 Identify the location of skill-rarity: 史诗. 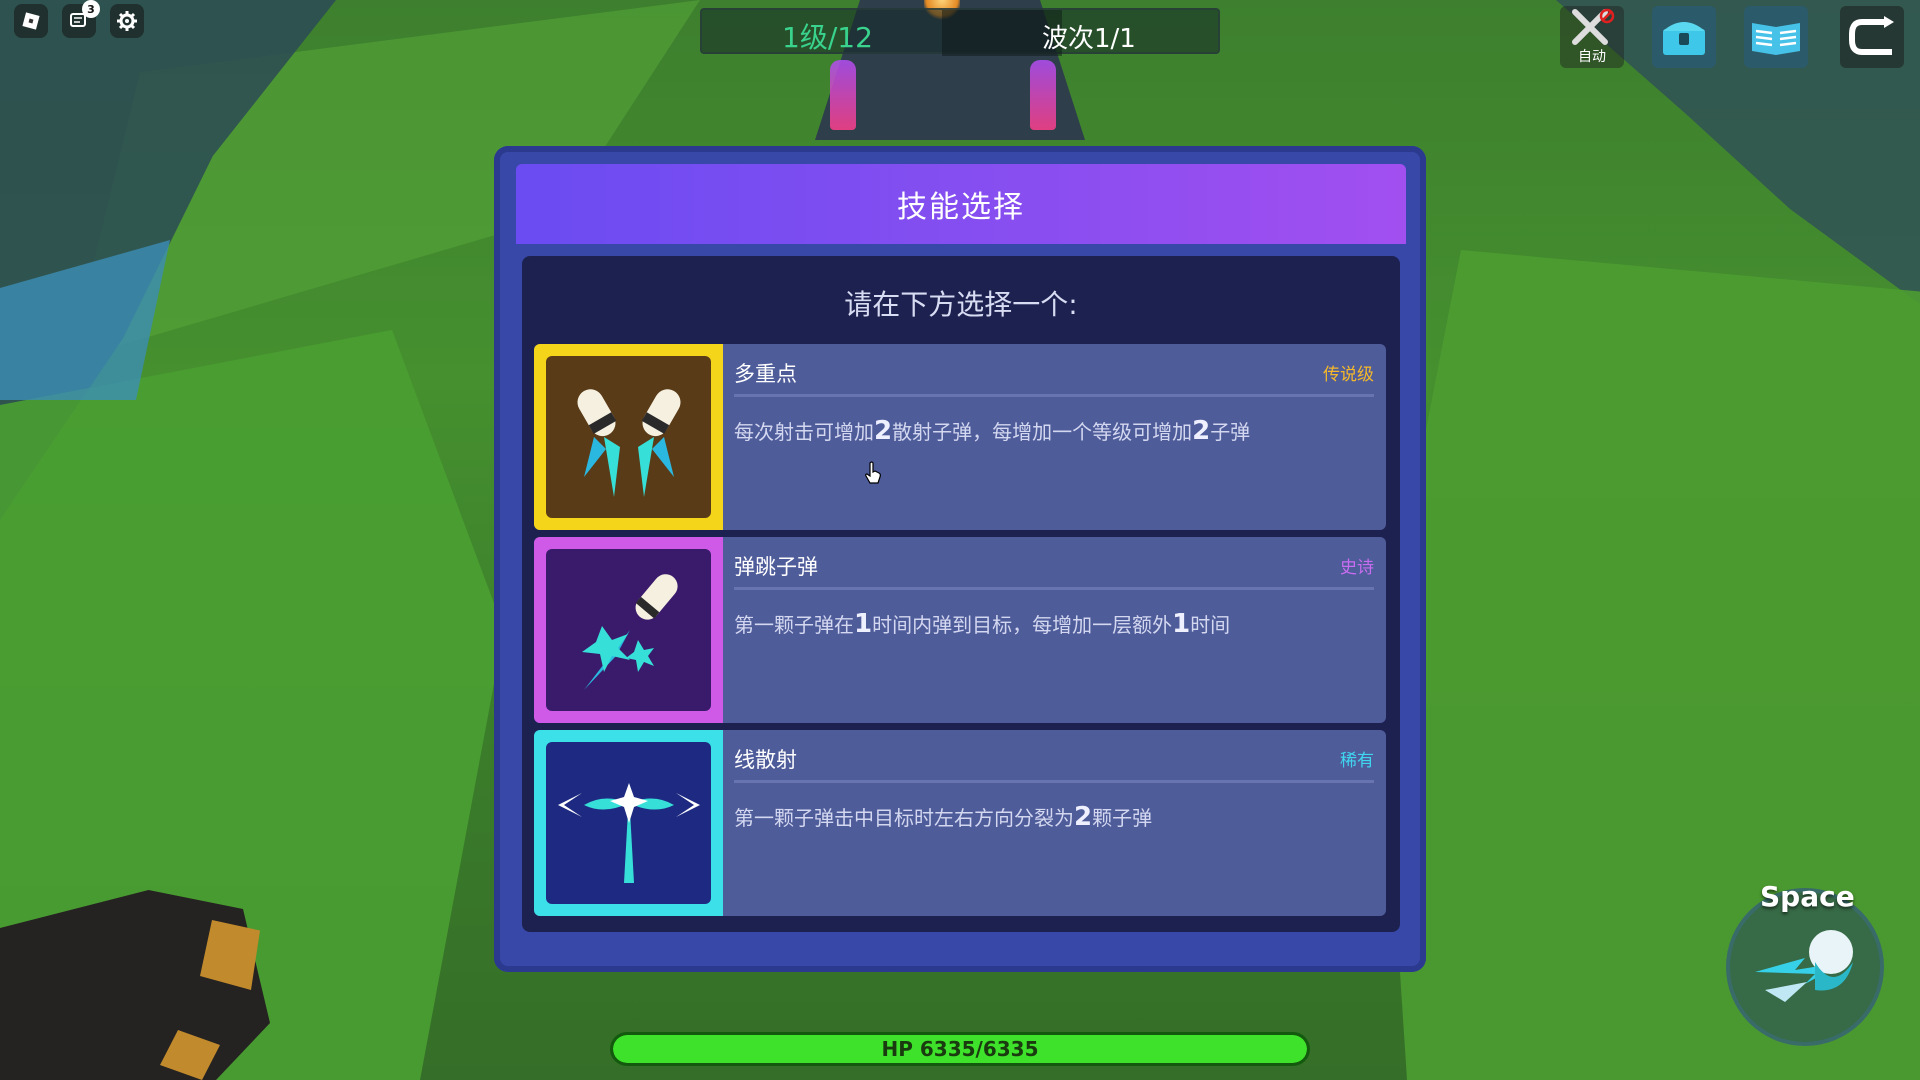
(1357, 568).